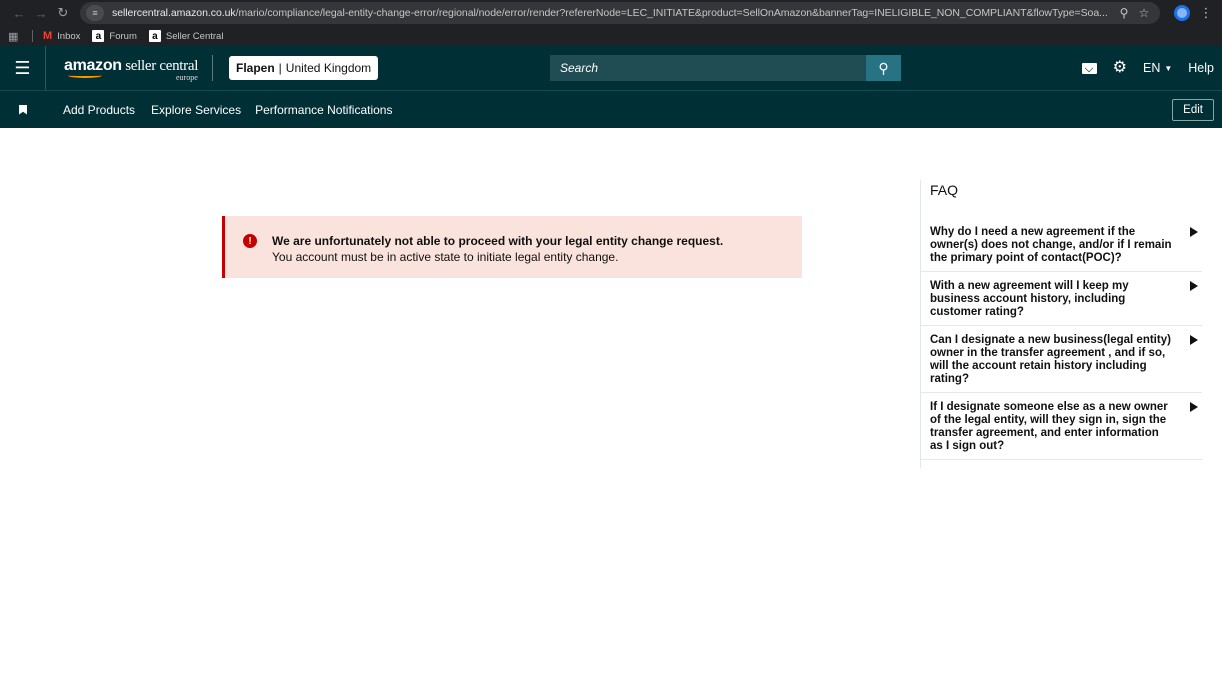 The image size is (1222, 682). I want to click on bookmark-inbox: M Inbox, so click(61, 36).